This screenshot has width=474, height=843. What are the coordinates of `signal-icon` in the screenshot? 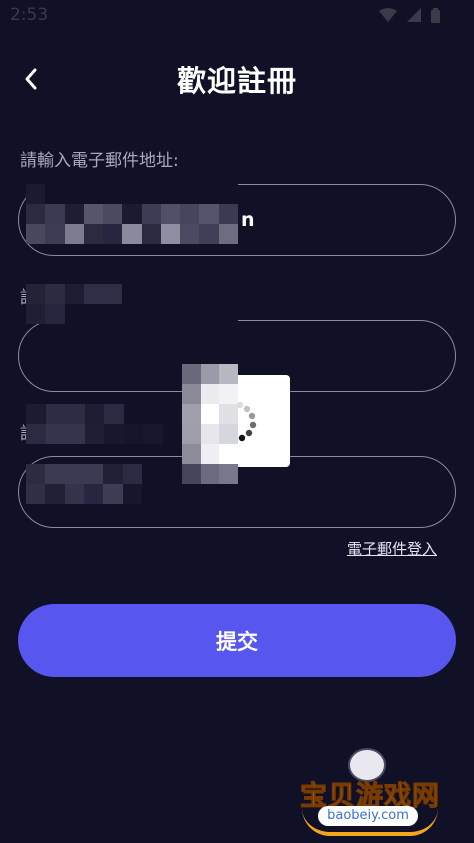 It's located at (414, 15).